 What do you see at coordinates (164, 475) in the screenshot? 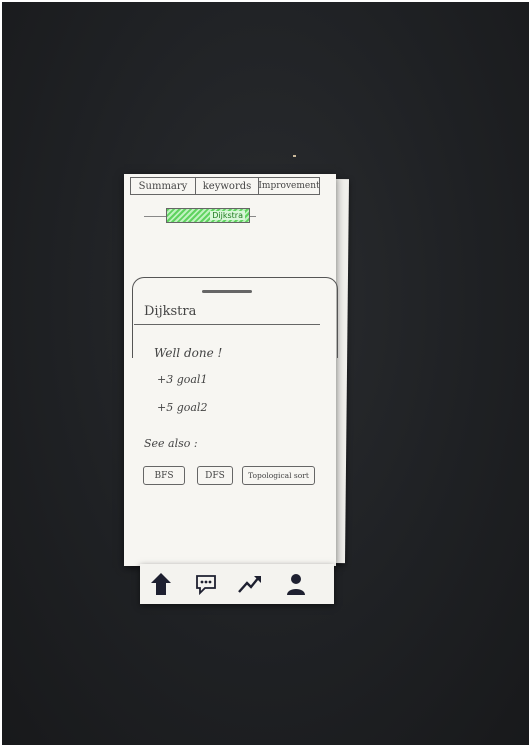
I see `related-chip-bfs: BFS` at bounding box center [164, 475].